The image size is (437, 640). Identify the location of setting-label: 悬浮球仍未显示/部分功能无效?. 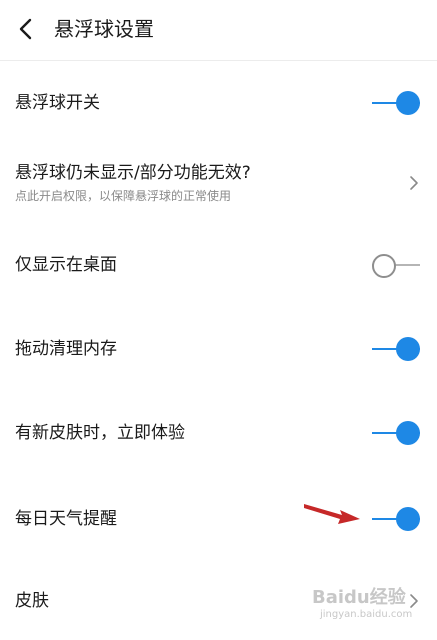
(133, 173).